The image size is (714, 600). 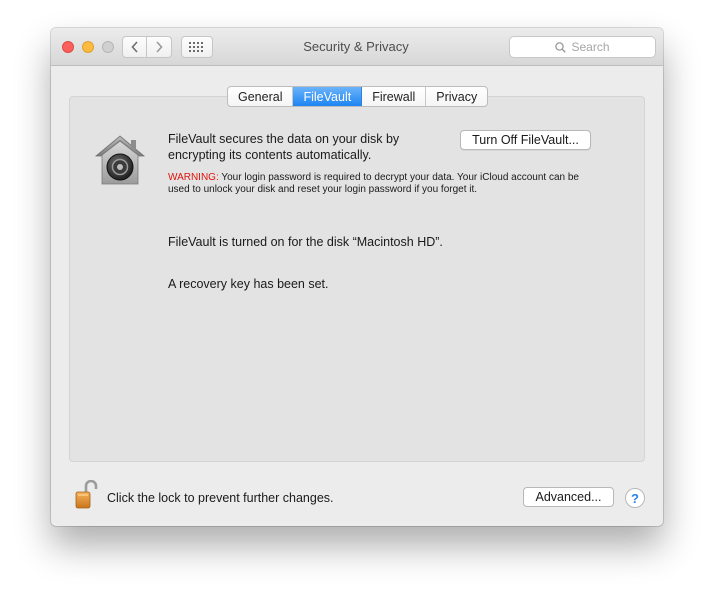 I want to click on tab-firewall: Firewall, so click(x=394, y=96).